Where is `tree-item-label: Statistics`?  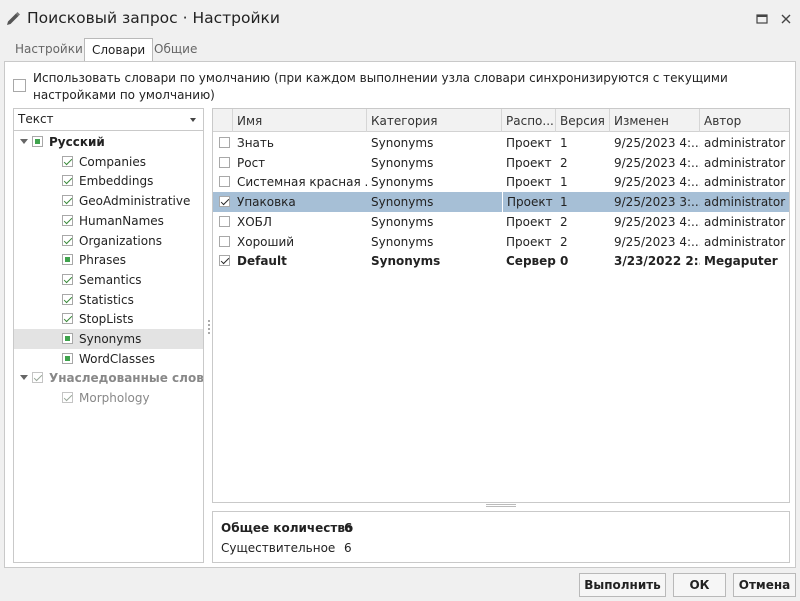
tree-item-label: Statistics is located at coordinates (106, 299).